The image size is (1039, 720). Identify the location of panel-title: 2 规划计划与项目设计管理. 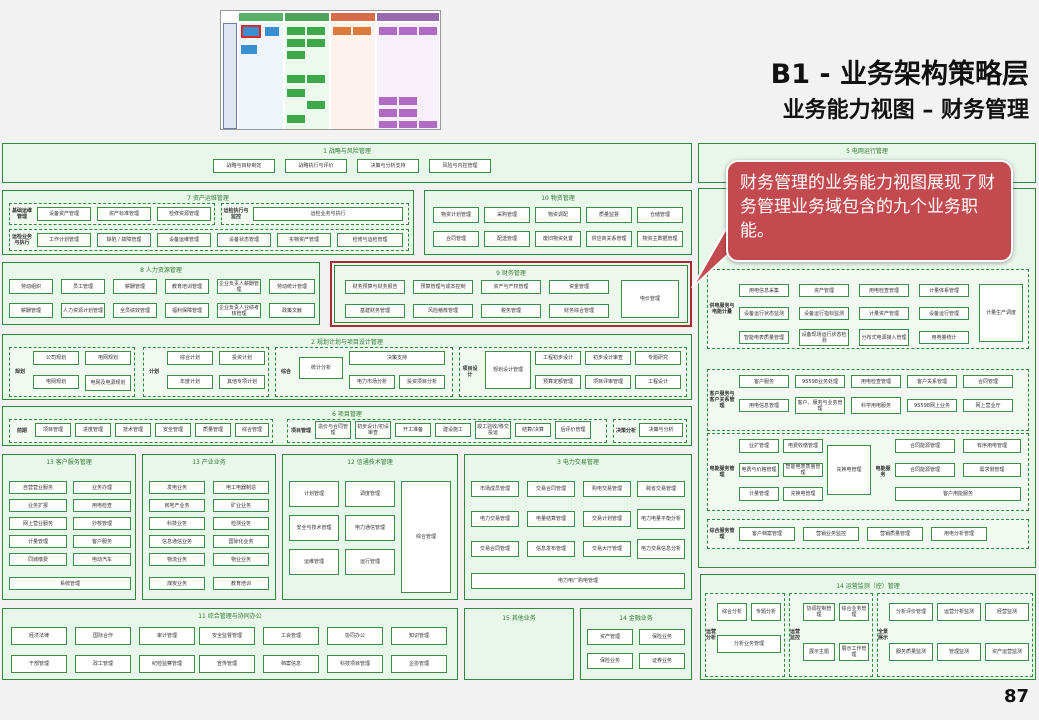
(347, 342).